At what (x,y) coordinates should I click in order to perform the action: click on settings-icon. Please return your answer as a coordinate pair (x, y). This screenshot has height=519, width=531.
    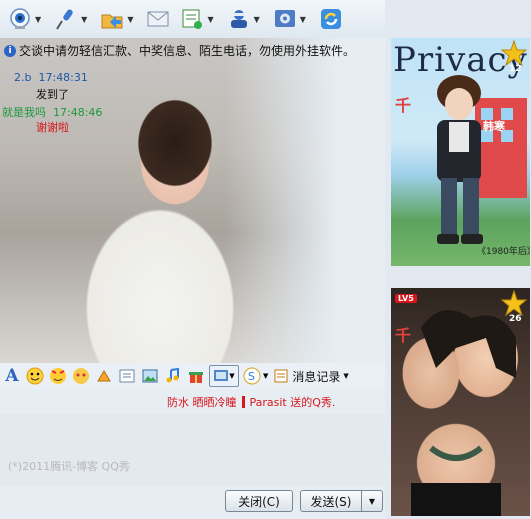
    Looking at the image, I should click on (285, 19).